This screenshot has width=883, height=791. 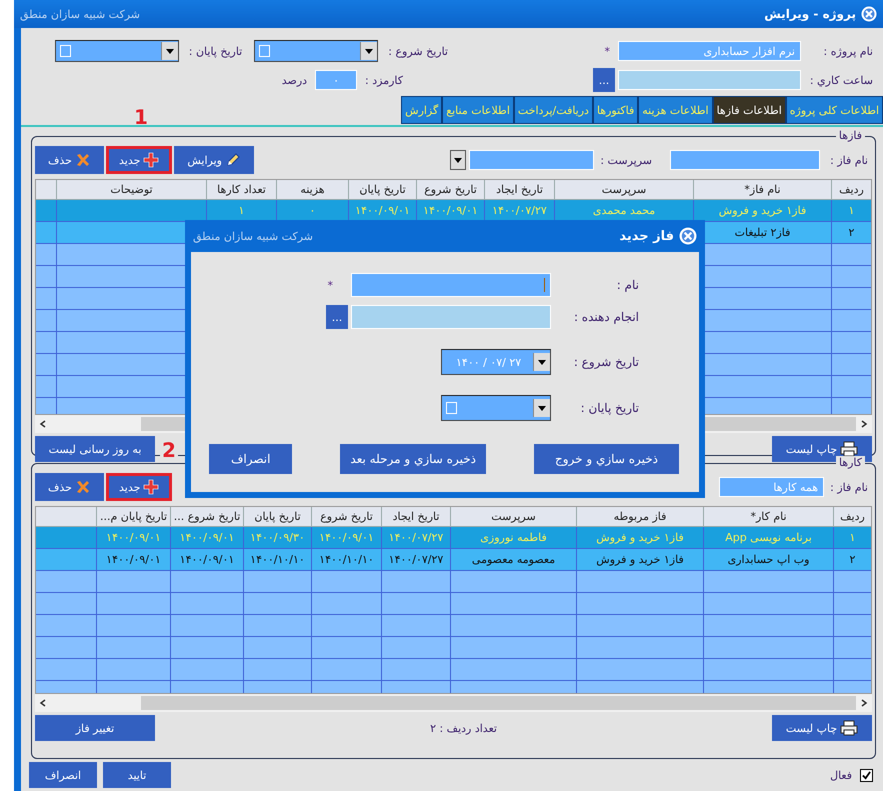 I want to click on working-hours-field, so click(x=709, y=80).